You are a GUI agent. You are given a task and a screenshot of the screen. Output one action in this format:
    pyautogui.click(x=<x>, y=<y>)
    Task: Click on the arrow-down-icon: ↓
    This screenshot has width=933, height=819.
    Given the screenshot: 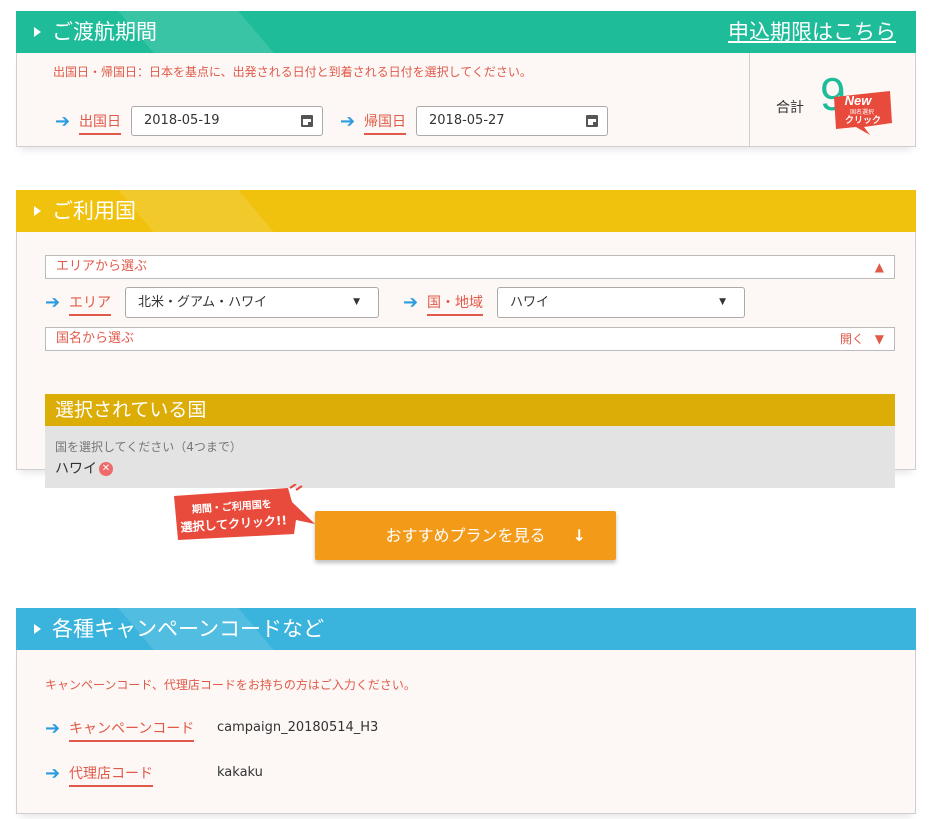 What is the action you would take?
    pyautogui.click(x=579, y=535)
    